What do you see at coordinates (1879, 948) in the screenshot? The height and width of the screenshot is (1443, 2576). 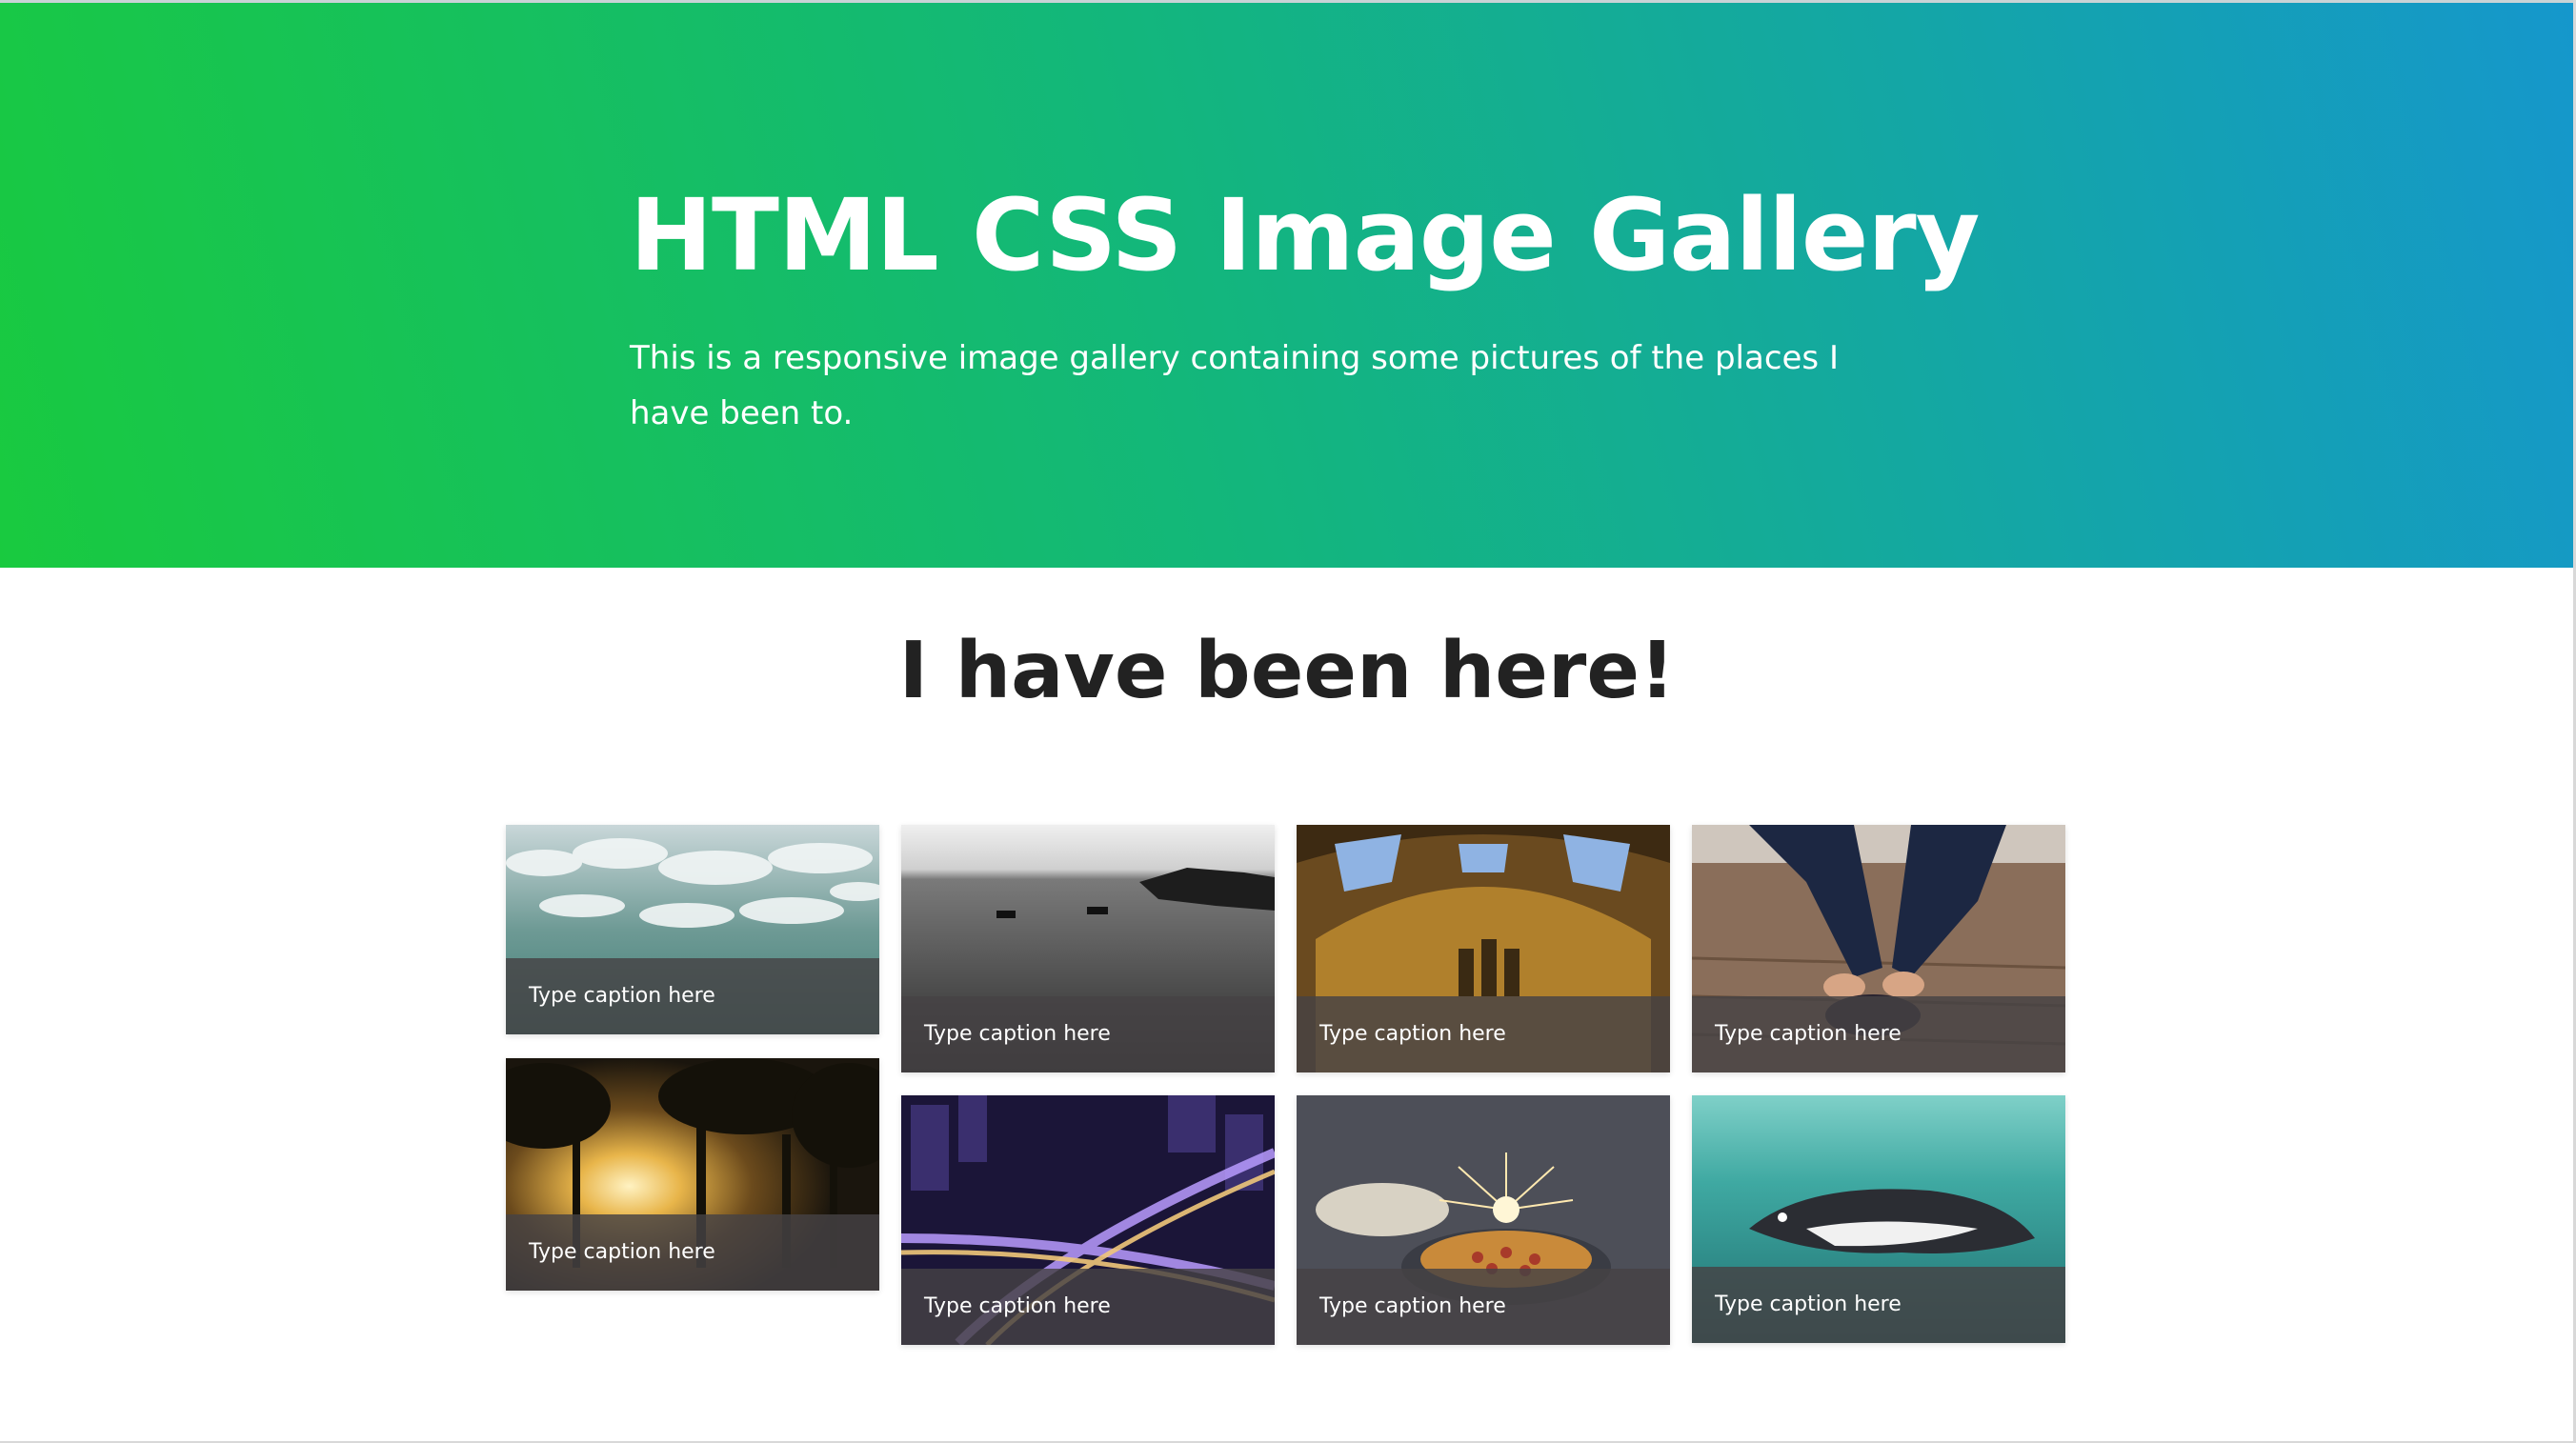 I see `gallery-card-shoes: Type caption here` at bounding box center [1879, 948].